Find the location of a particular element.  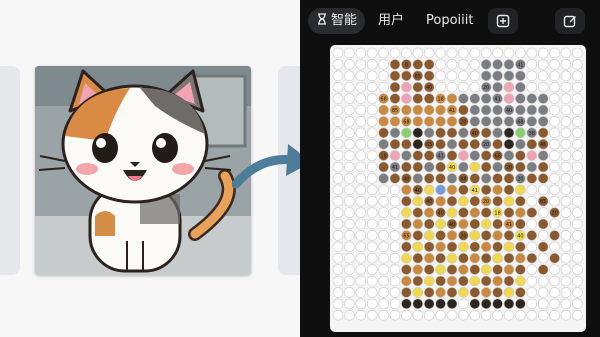

tab-label: 用户 is located at coordinates (391, 20).